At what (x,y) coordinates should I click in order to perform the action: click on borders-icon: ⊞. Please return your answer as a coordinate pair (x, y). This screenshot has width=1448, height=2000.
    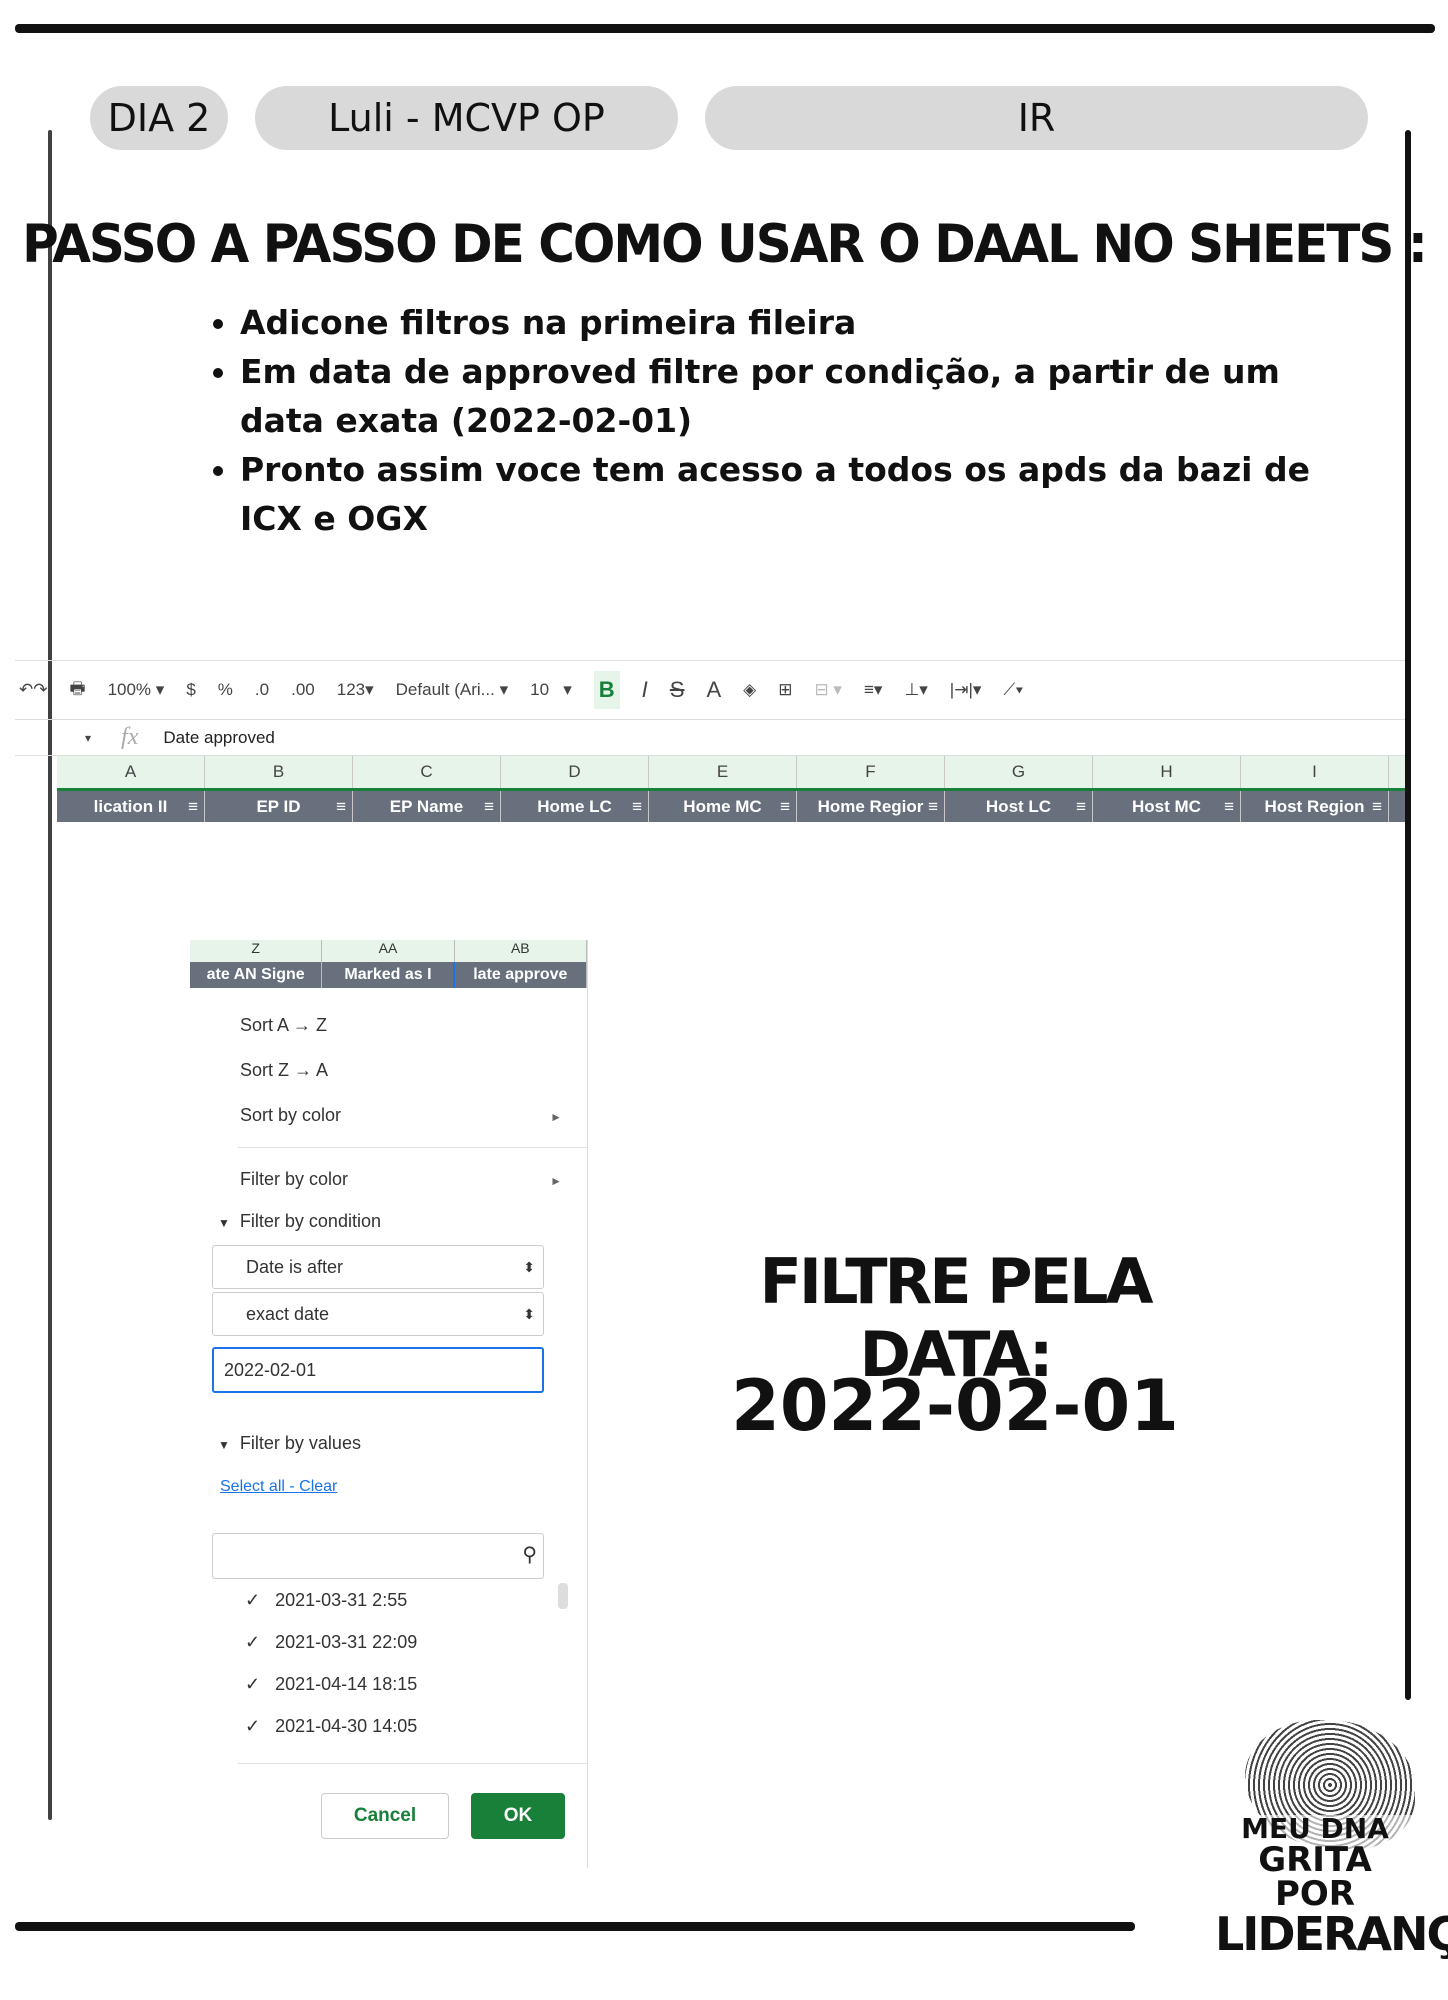
    Looking at the image, I should click on (785, 690).